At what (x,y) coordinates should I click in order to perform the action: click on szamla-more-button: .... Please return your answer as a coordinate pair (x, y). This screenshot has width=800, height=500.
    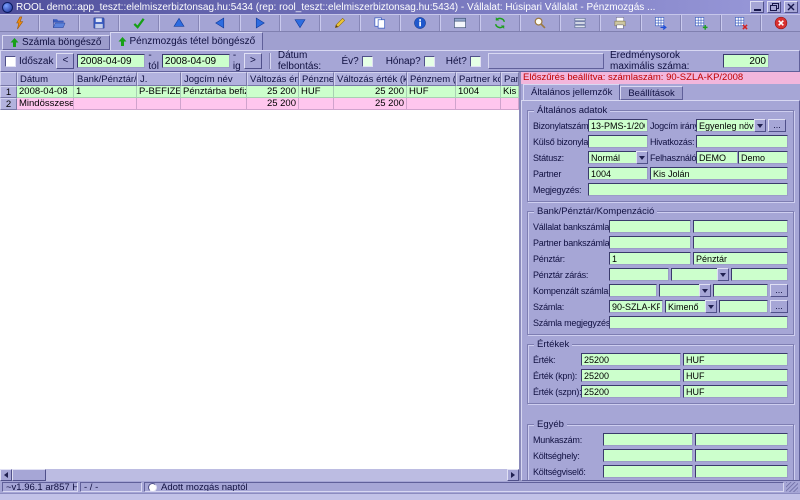
    Looking at the image, I should click on (779, 306).